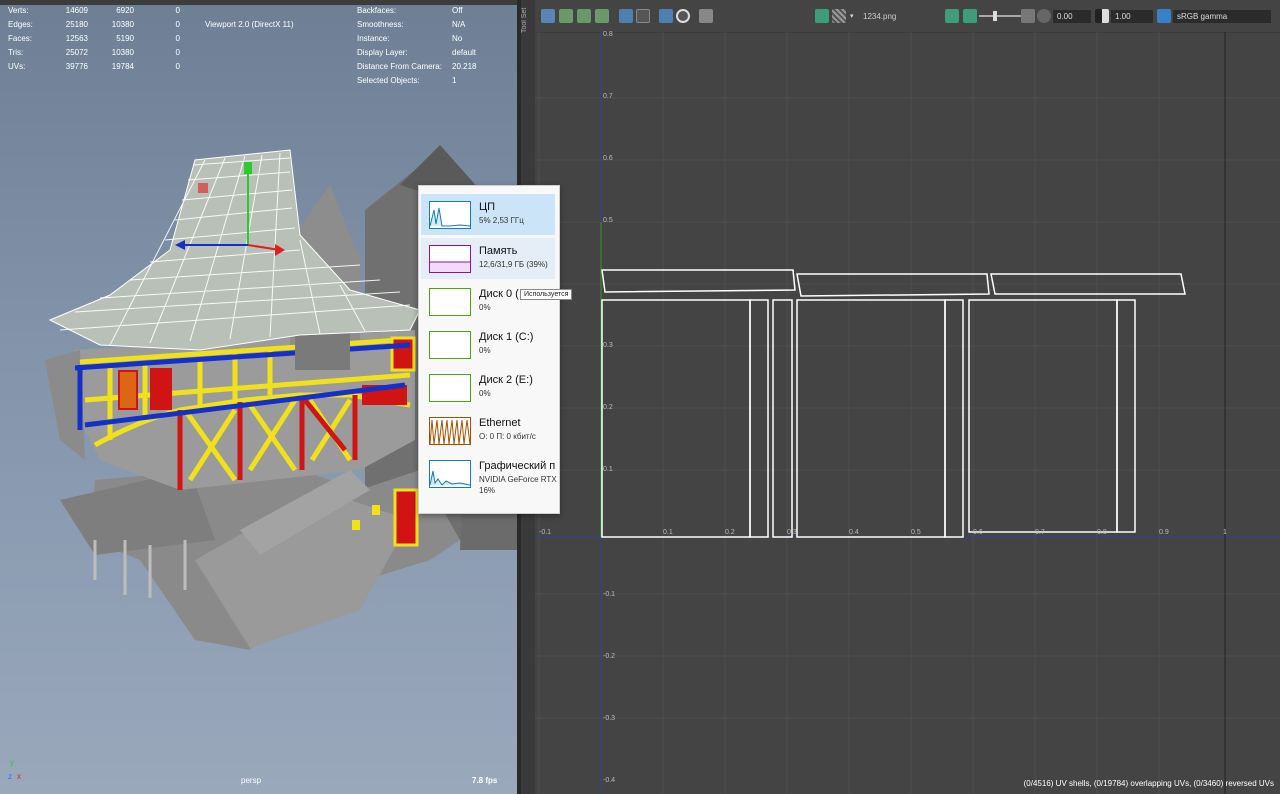 This screenshot has width=1280, height=794. I want to click on exposure-slider-track, so click(1000, 16).